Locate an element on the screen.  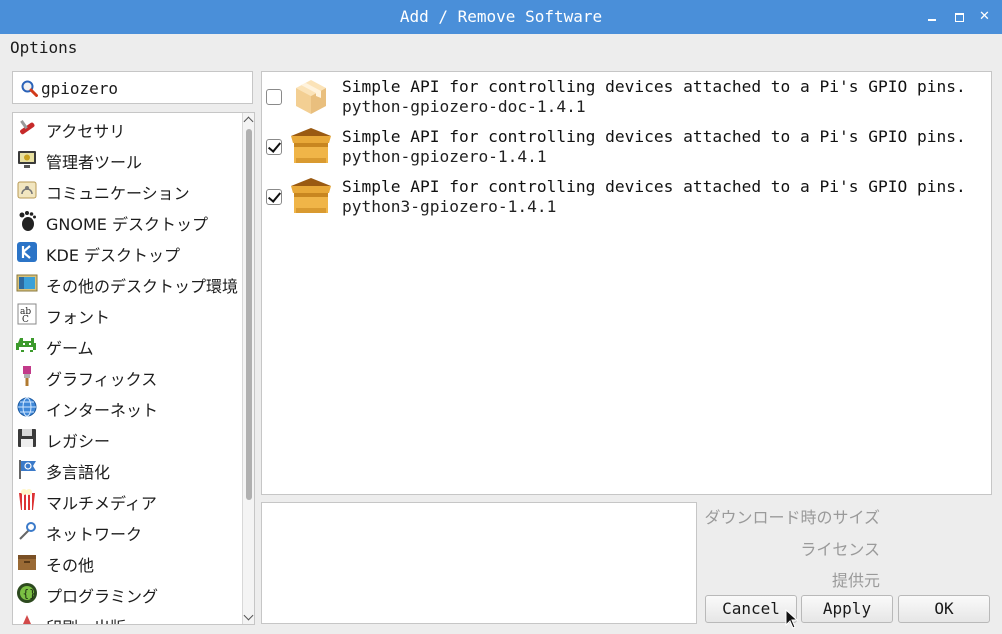
category-item-legacy: レガシー is located at coordinates (126, 438).